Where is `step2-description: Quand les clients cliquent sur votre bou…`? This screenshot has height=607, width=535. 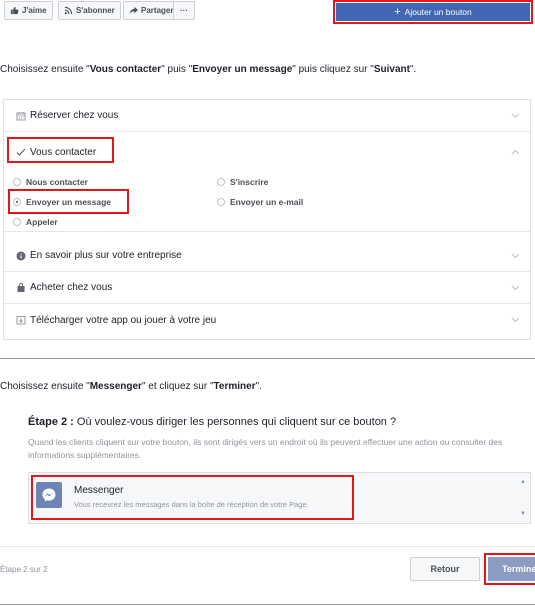
step2-description: Quand les clients cliquent sur votre bou… is located at coordinates (265, 448).